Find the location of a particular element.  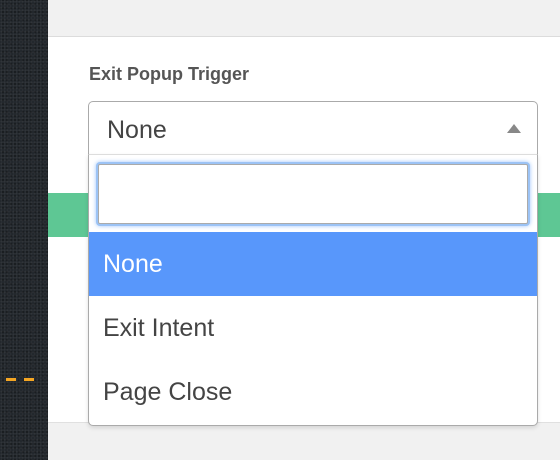

top-bar is located at coordinates (304, 18).